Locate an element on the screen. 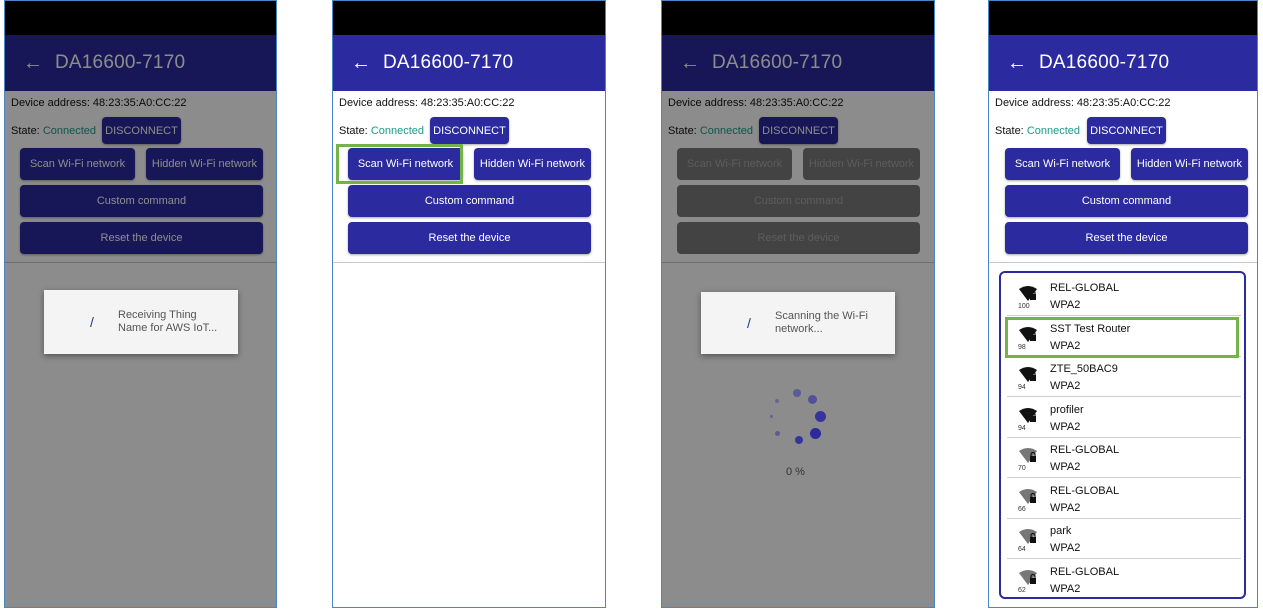 The image size is (1263, 610). scan-wifi-button: Scan Wi-Fi network is located at coordinates (1062, 164).